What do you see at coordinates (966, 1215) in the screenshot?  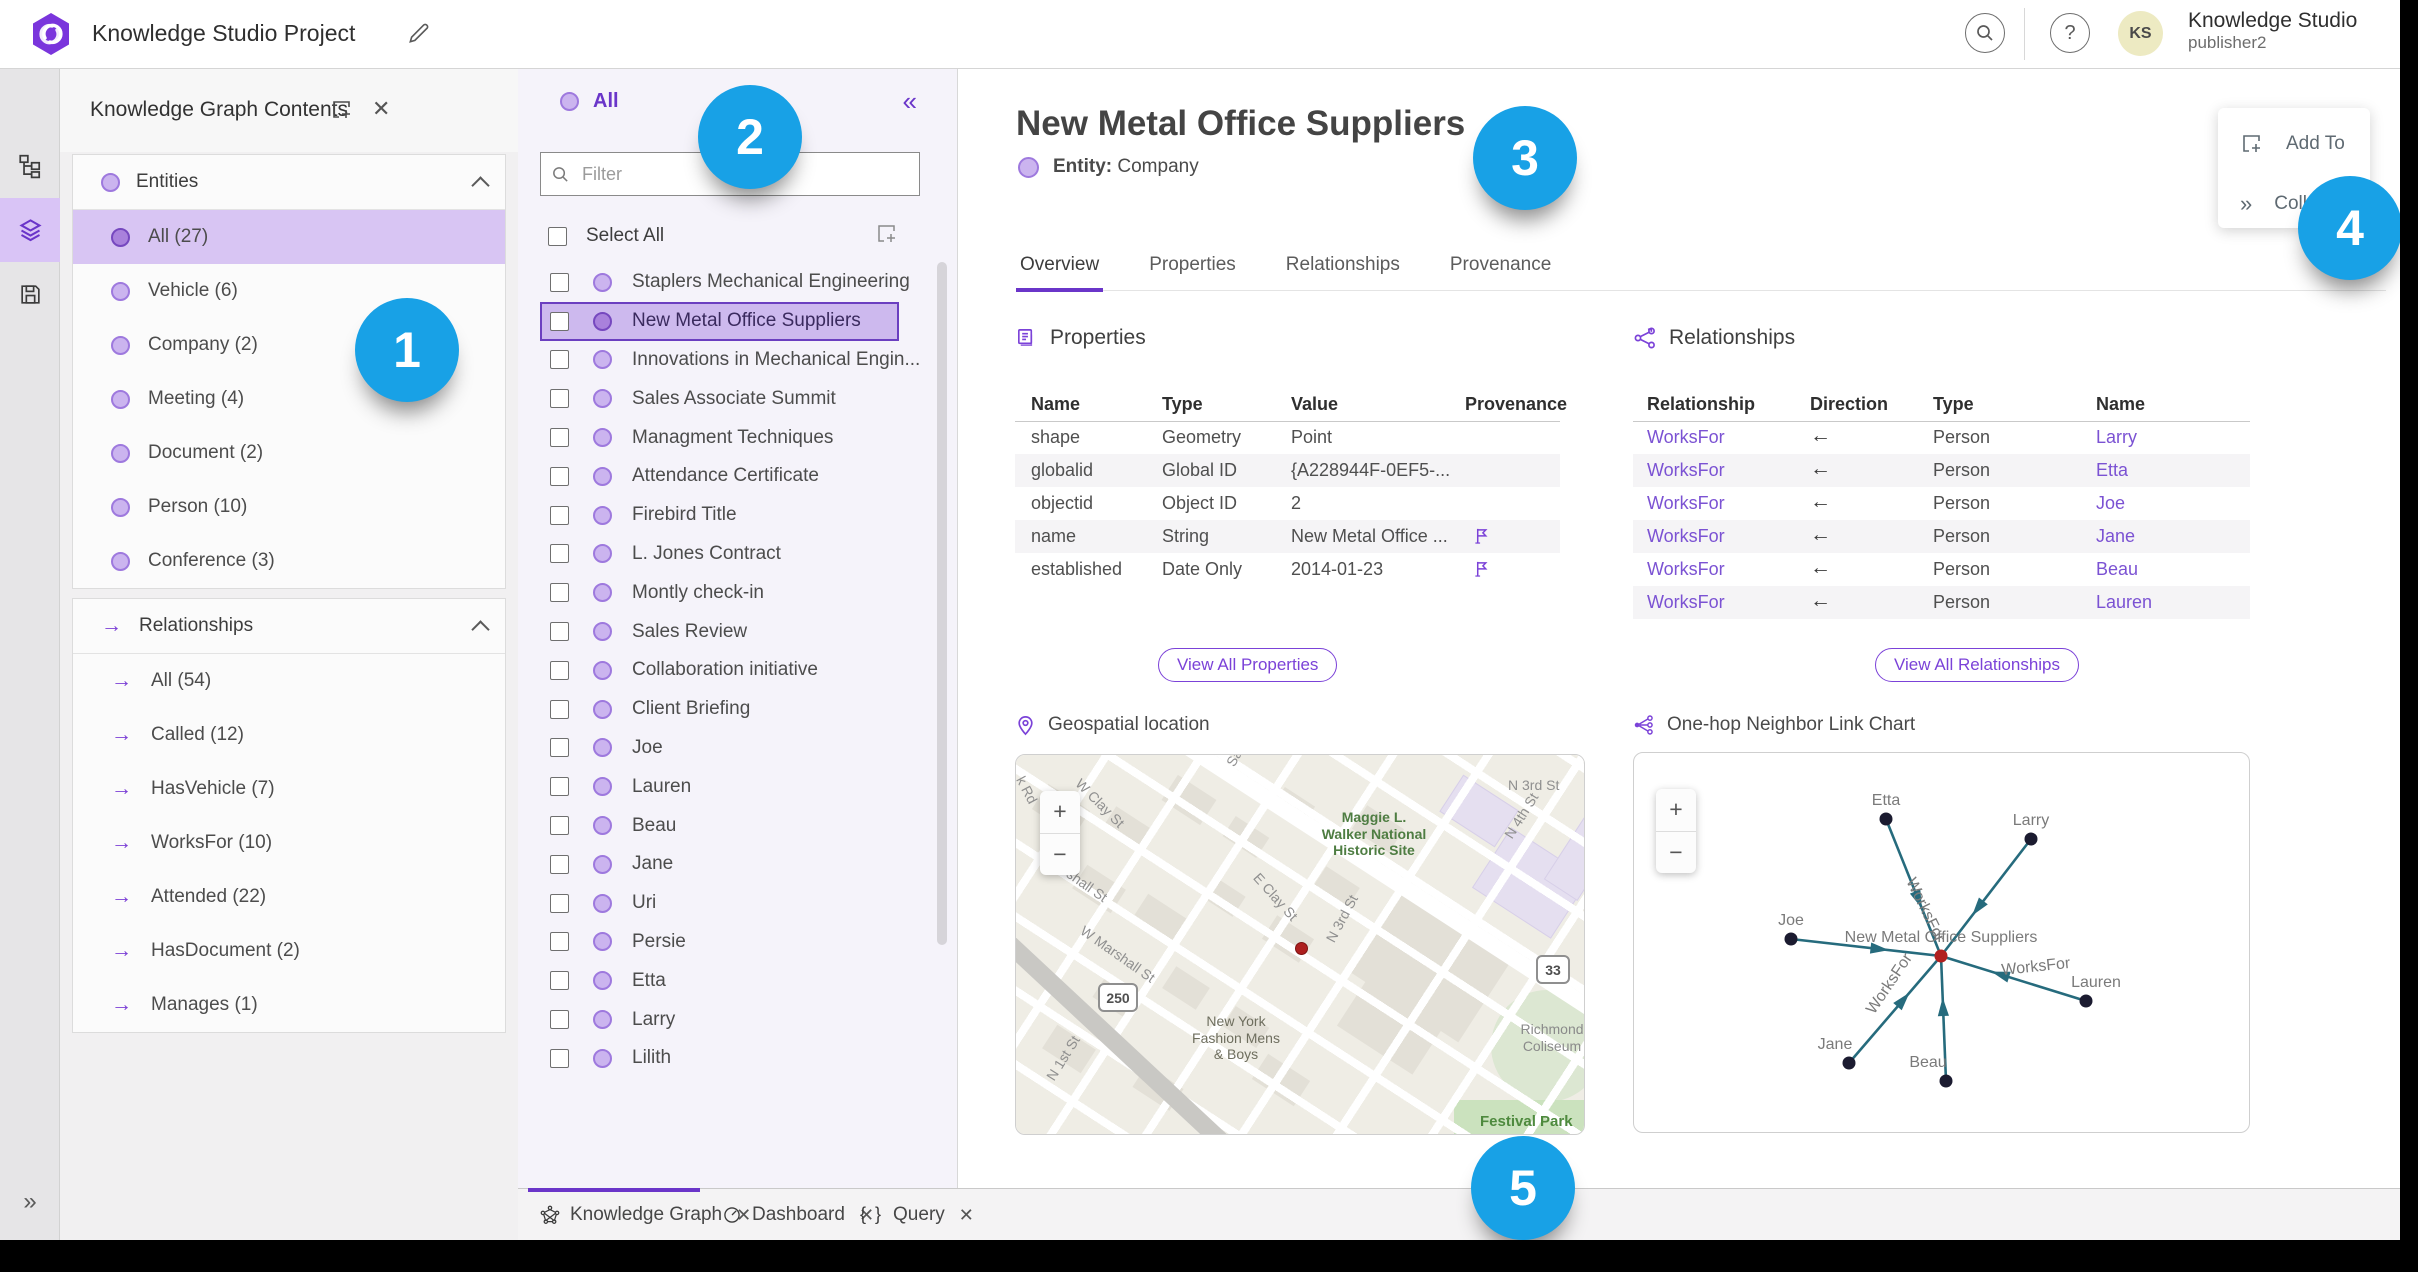 I see `close-tab-icon: ✕` at bounding box center [966, 1215].